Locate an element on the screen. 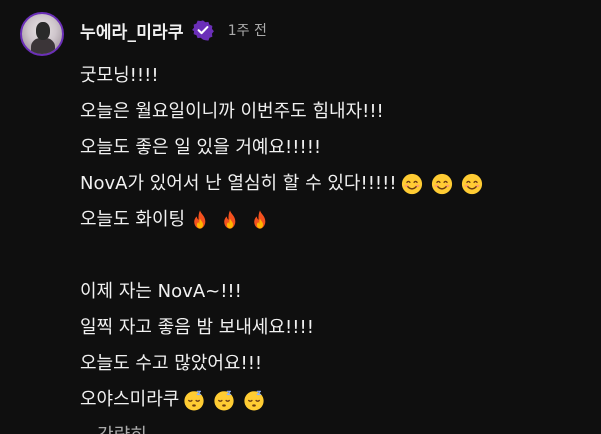  post-timestamp: 1주 전 is located at coordinates (247, 30).